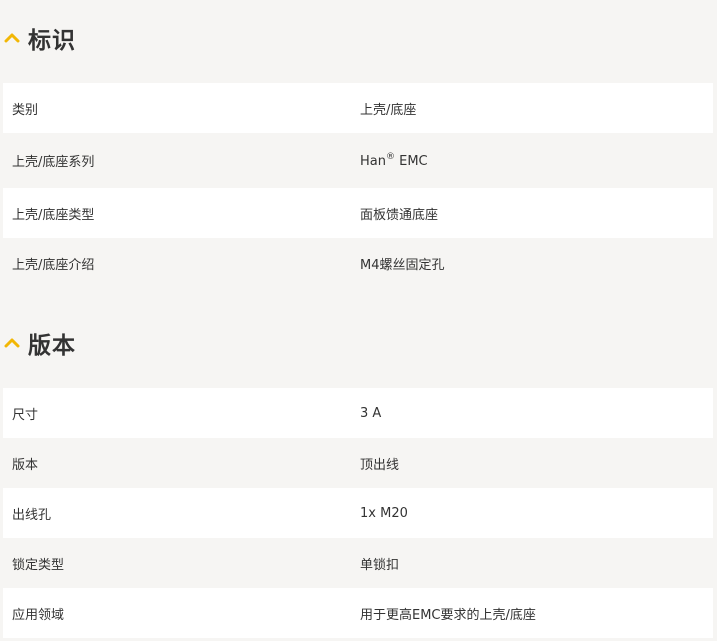  I want to click on row-value: 3 A, so click(371, 413).